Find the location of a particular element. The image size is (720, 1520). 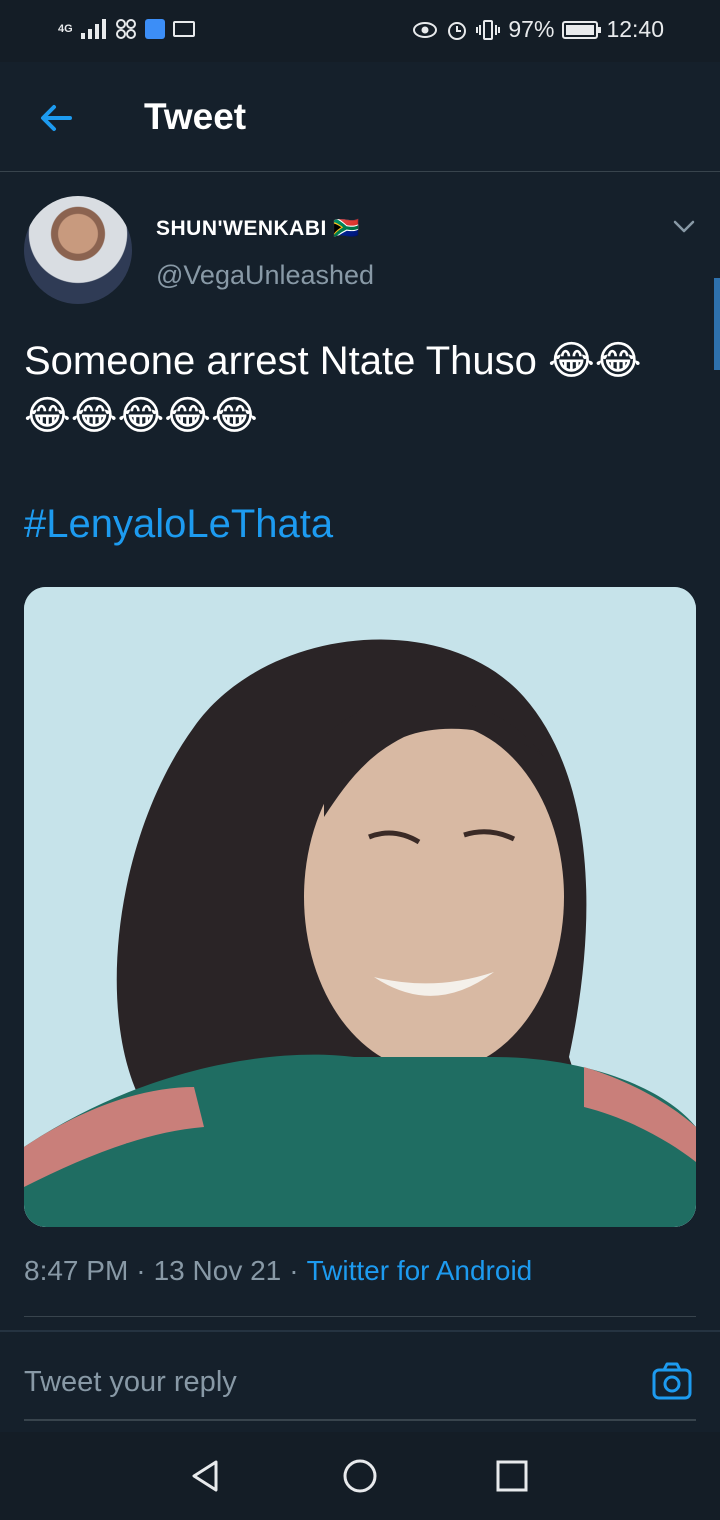

home-nav-icon is located at coordinates (360, 1476).